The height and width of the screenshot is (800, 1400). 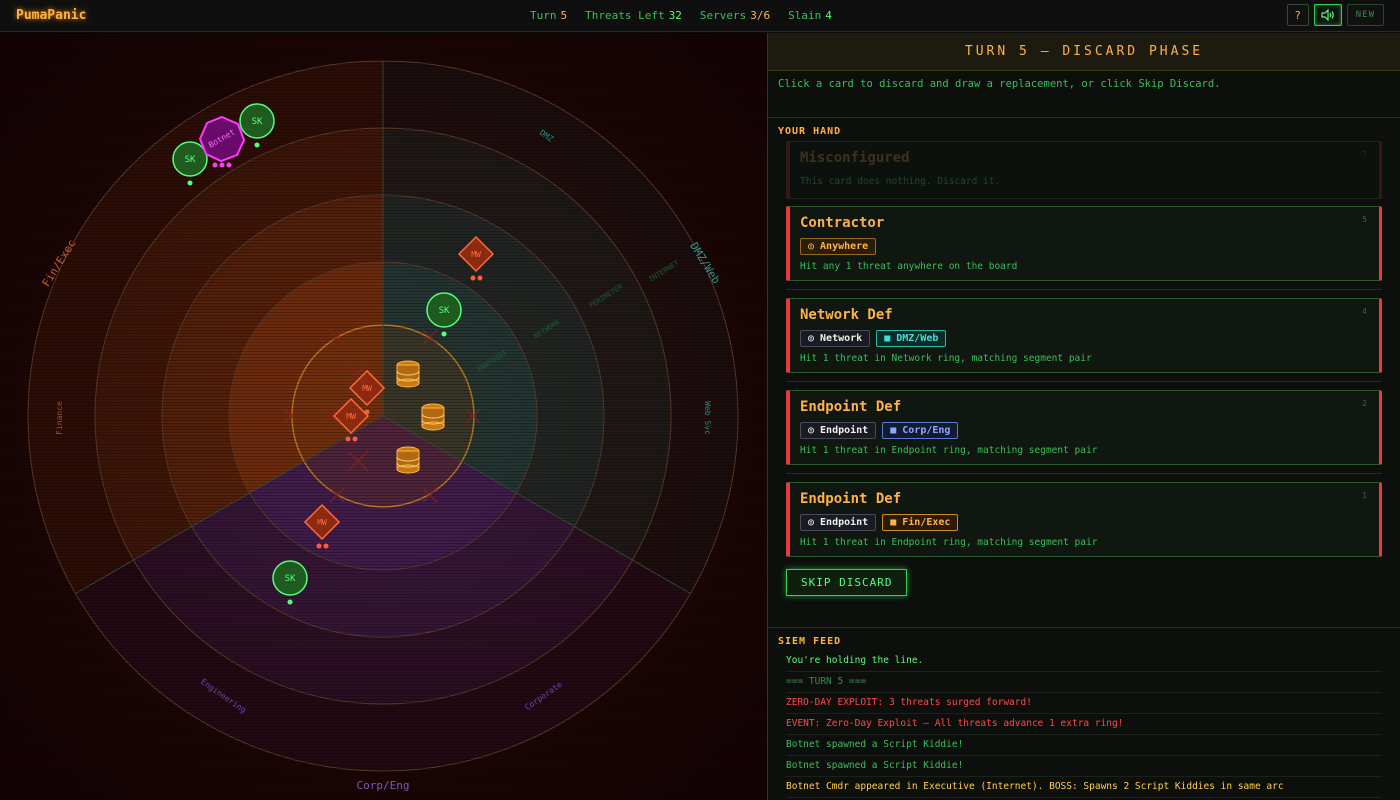 What do you see at coordinates (1084, 52) in the screenshot?
I see `phase-title: TURN 5 — DISCARD PHASE` at bounding box center [1084, 52].